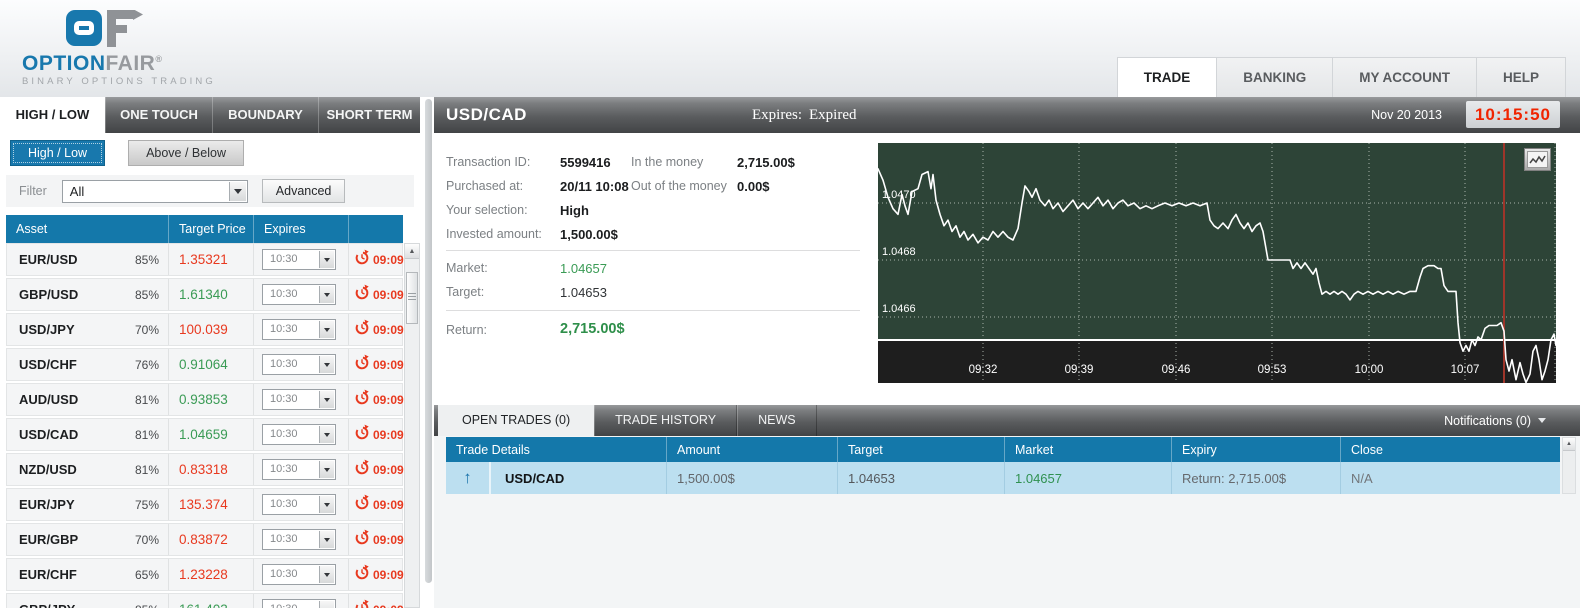 This screenshot has width=1580, height=608. What do you see at coordinates (48, 469) in the screenshot?
I see `asset-name: NZD/USD` at bounding box center [48, 469].